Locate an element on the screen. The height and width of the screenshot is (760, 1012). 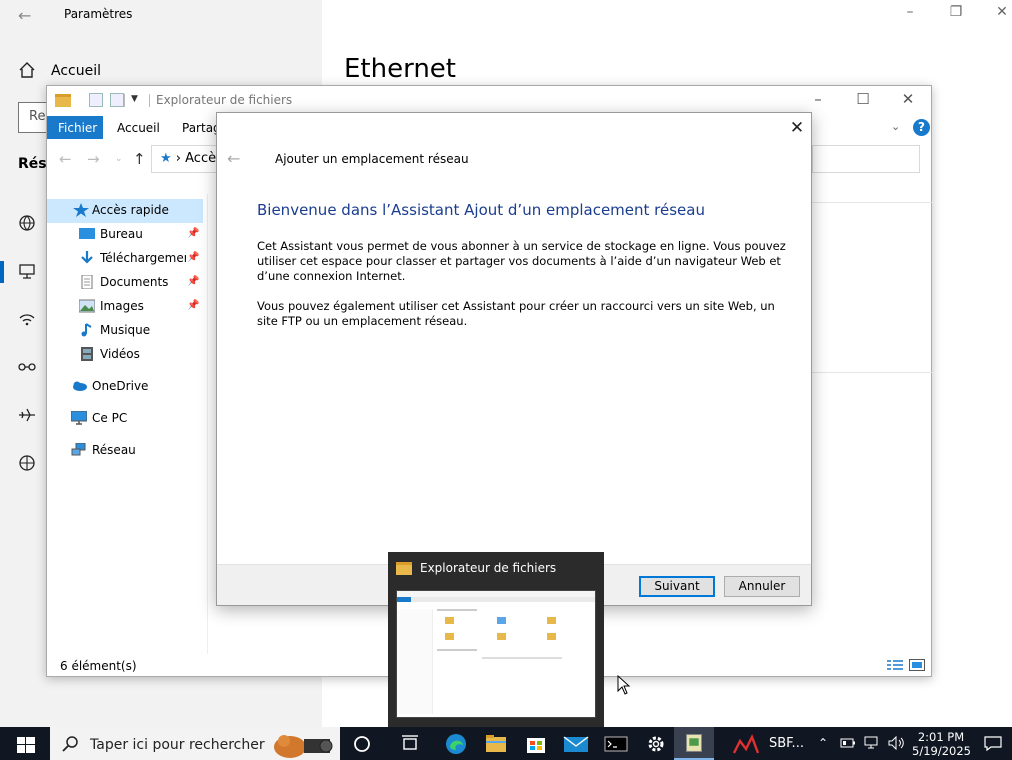
star-icon is located at coordinates (81, 210).